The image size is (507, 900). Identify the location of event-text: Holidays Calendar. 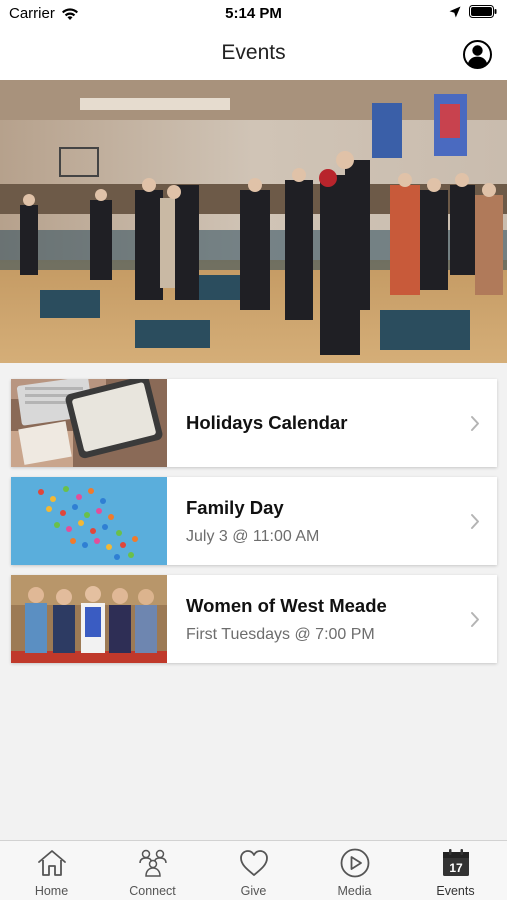
(321, 423).